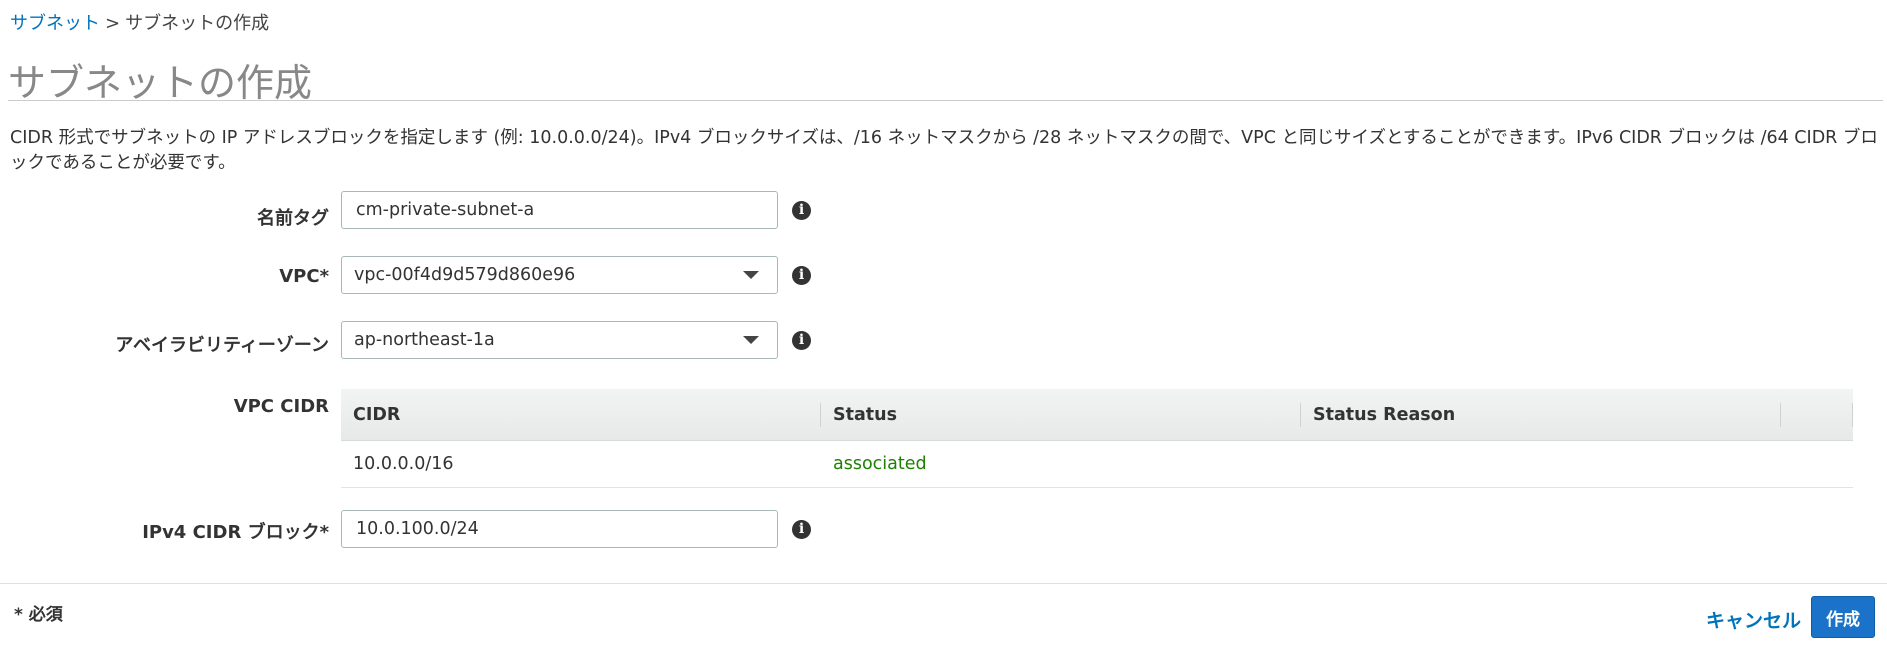 The image size is (1887, 672). Describe the element at coordinates (880, 464) in the screenshot. I see `cell-status: associated` at that location.